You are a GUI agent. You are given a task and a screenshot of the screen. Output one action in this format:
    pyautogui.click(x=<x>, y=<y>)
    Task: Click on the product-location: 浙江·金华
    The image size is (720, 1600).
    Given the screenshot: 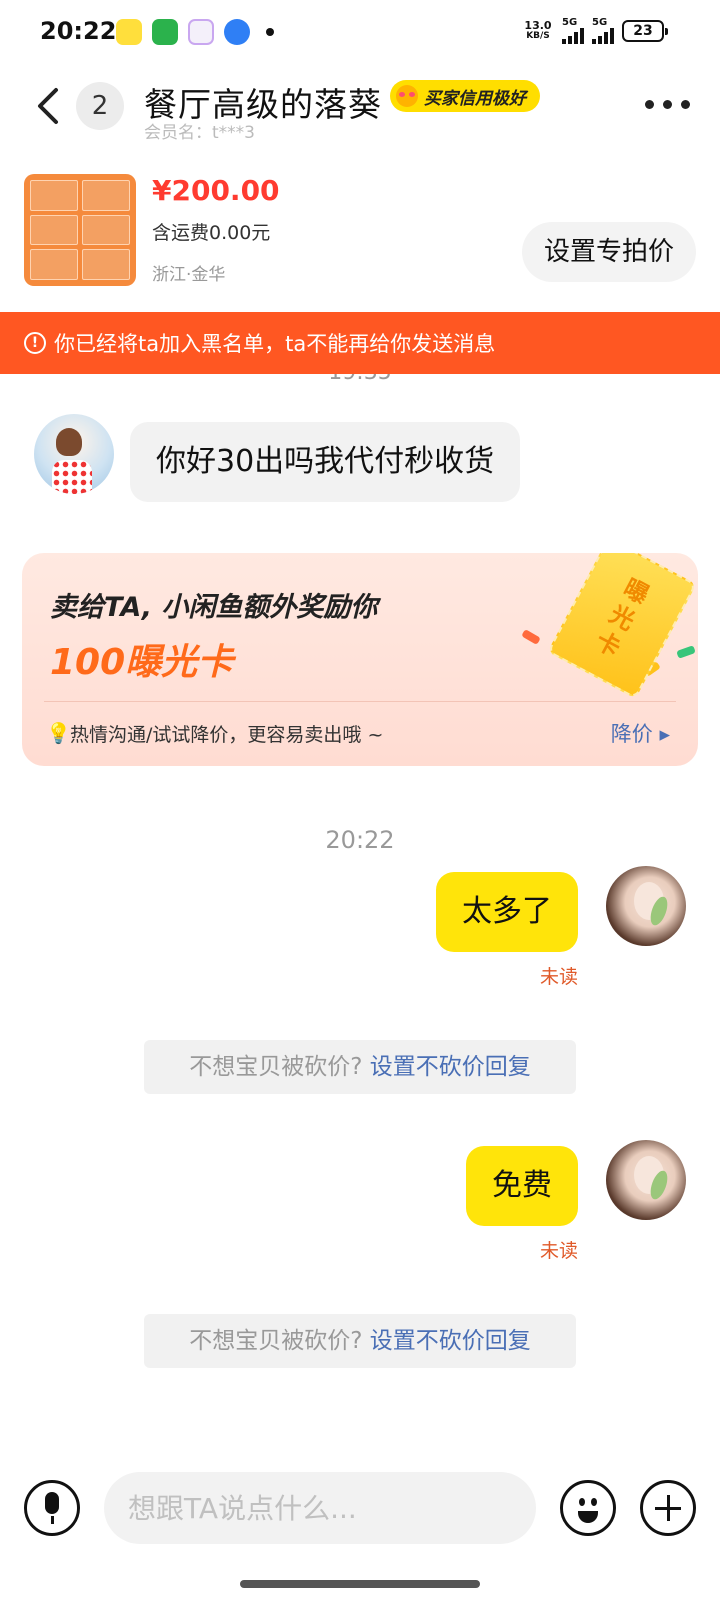 What is the action you would take?
    pyautogui.click(x=189, y=275)
    